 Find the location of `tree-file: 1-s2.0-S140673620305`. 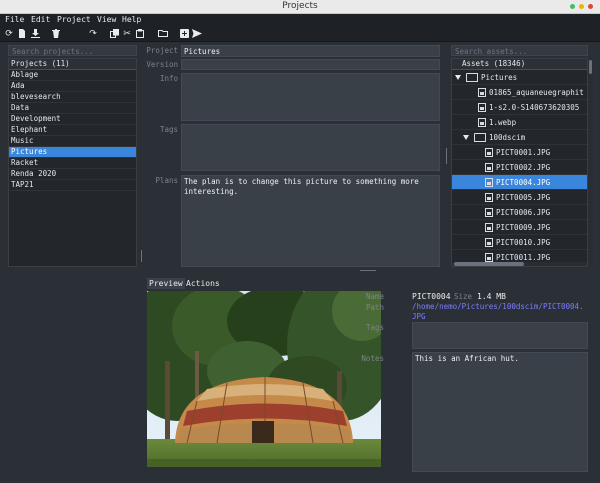

tree-file: 1-s2.0-S140673620305 is located at coordinates (519, 107).